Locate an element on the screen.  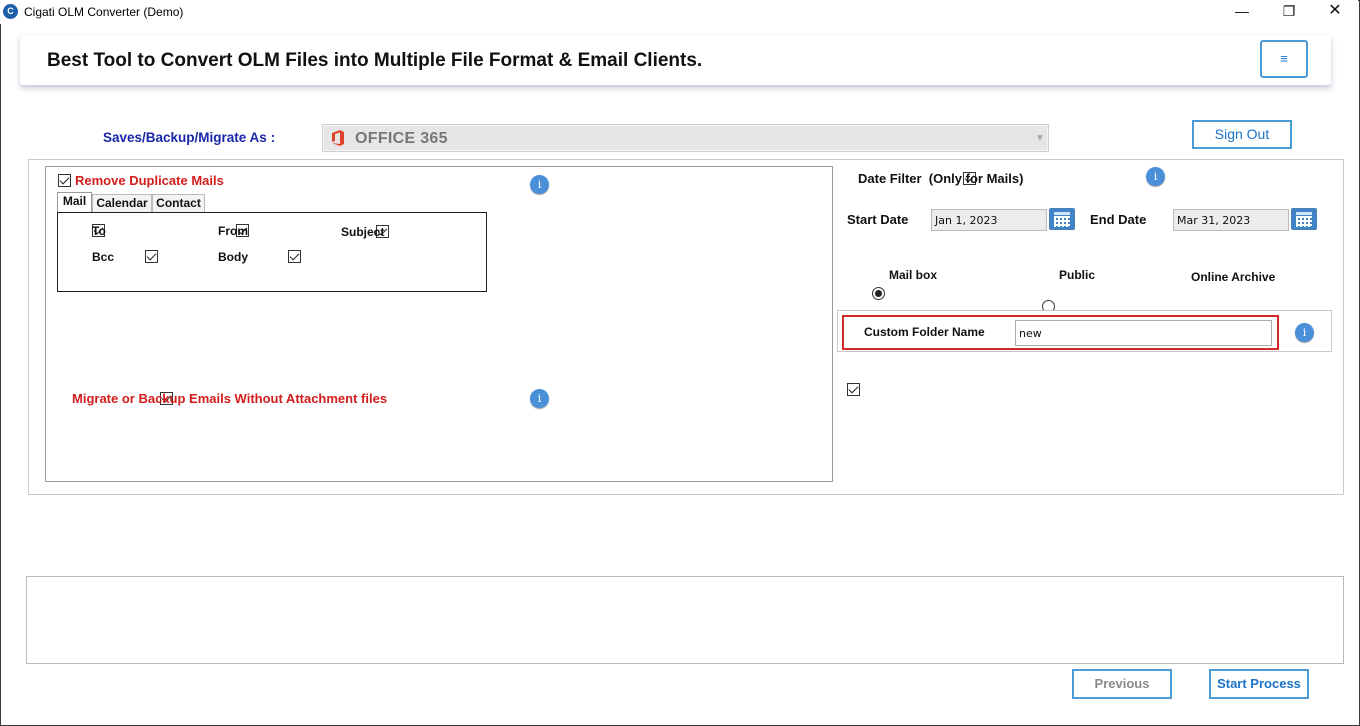
field-from-label: From is located at coordinates (233, 231).